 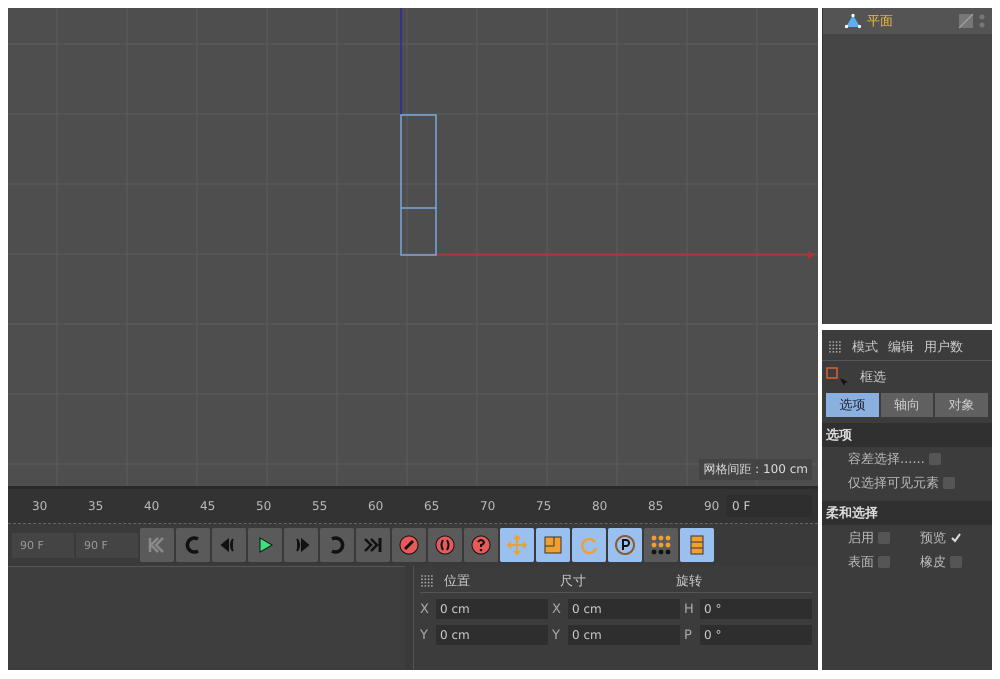 I want to click on frame-number: 55, so click(x=320, y=506).